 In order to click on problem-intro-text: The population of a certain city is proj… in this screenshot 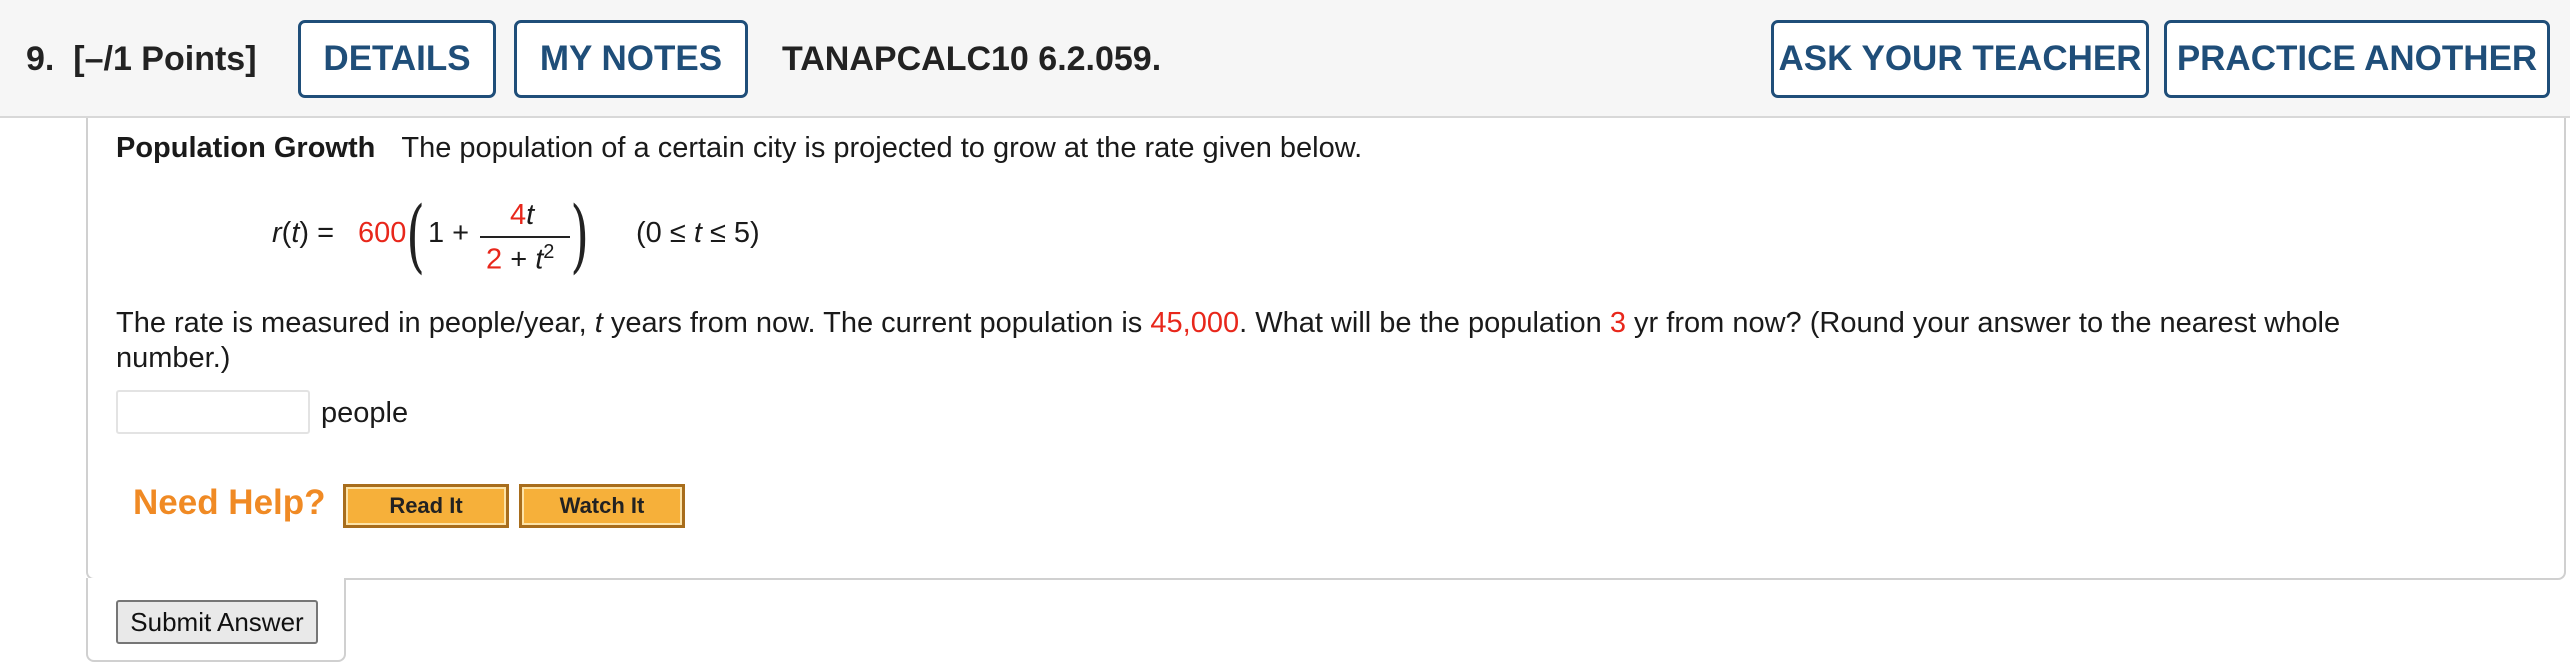, I will do `click(882, 148)`.